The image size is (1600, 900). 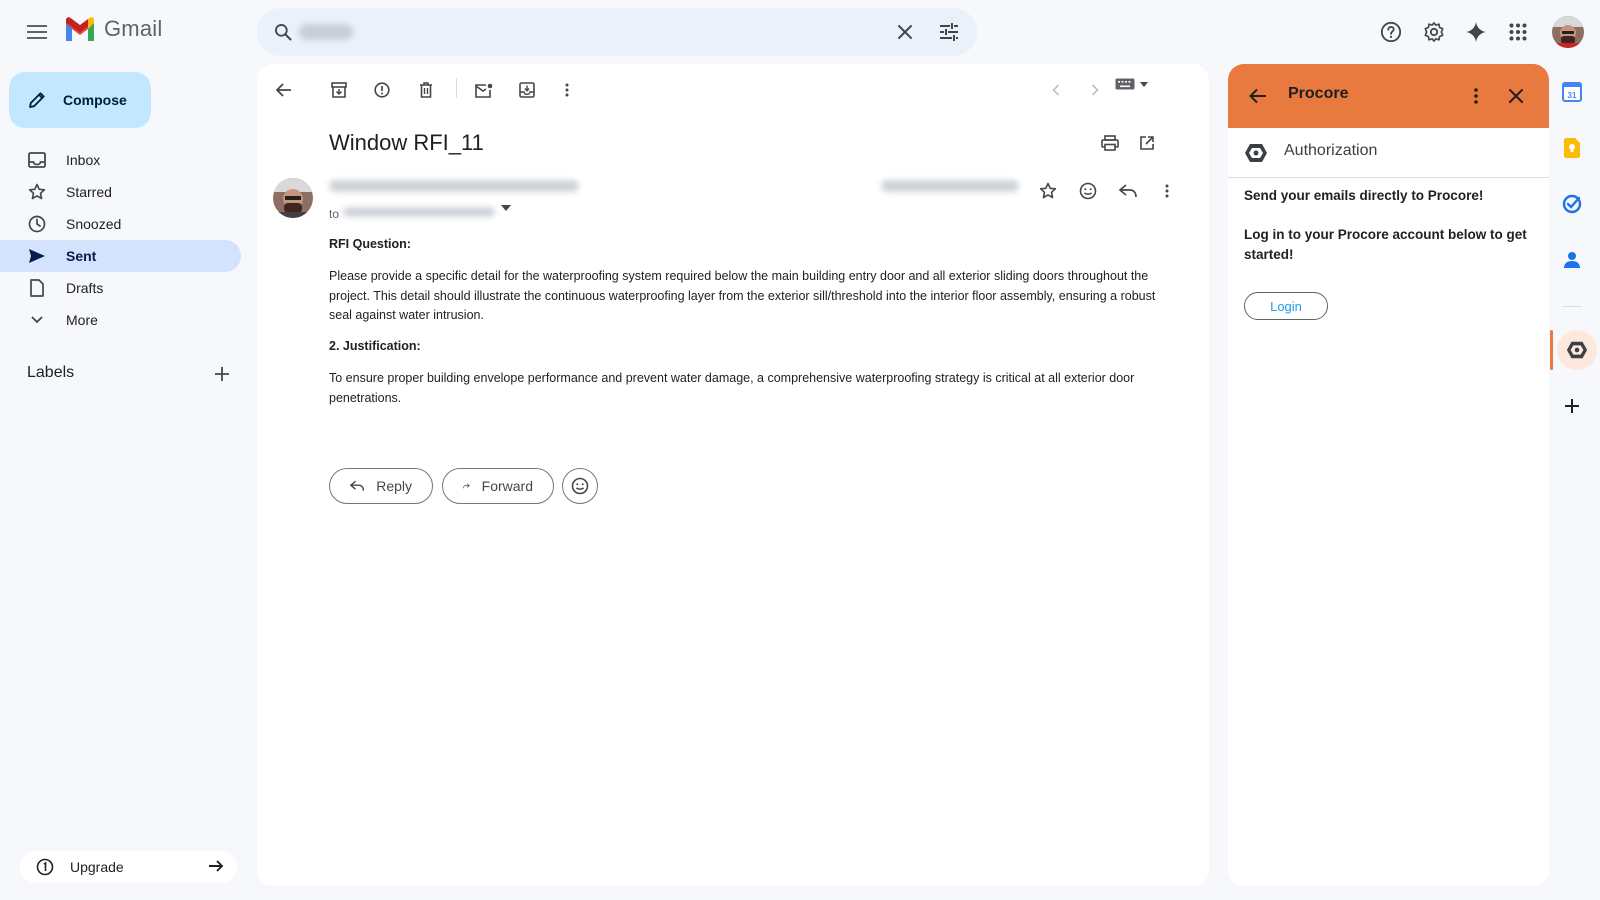 I want to click on keep-addon, so click(x=1572, y=148).